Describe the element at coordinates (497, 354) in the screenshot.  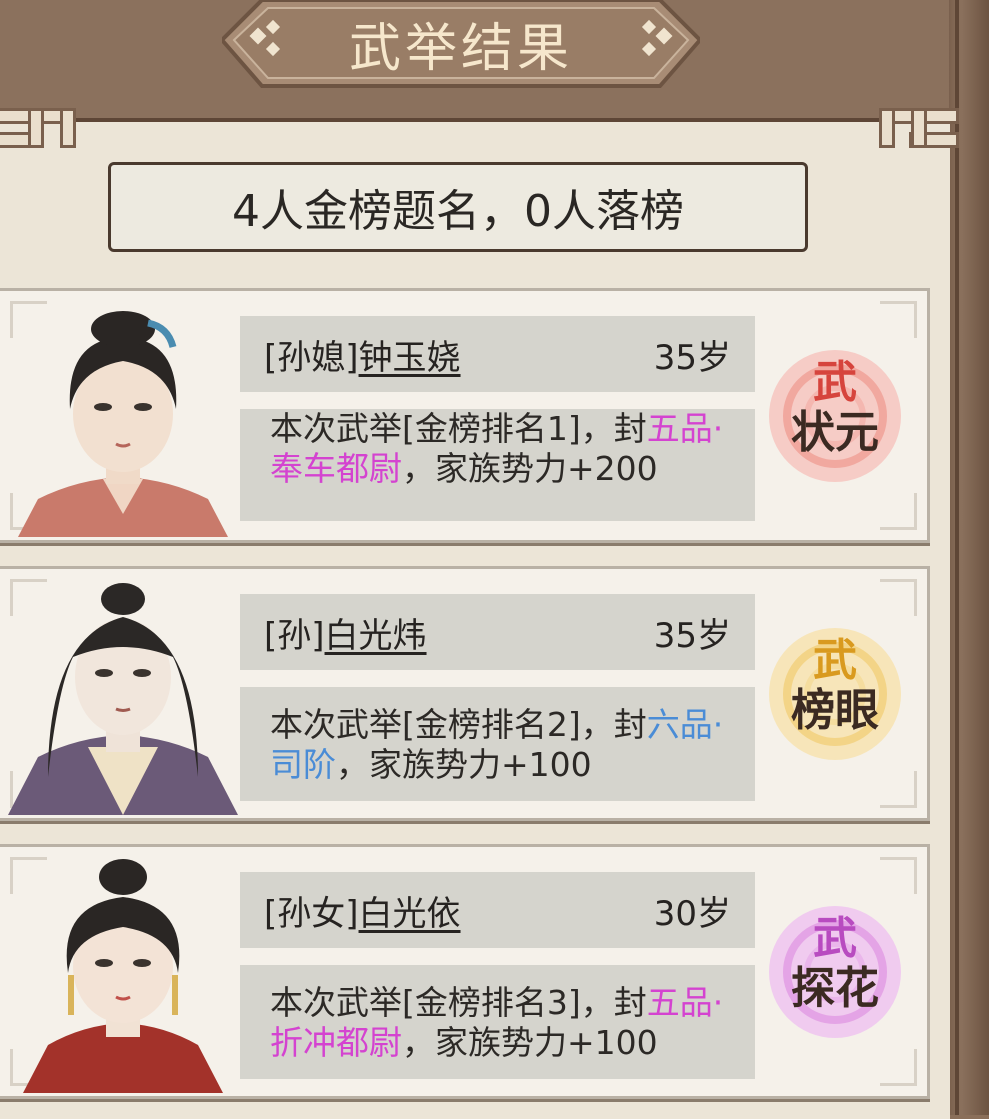
I see `name-bar: [孙媳]钟玉娆 35岁` at that location.